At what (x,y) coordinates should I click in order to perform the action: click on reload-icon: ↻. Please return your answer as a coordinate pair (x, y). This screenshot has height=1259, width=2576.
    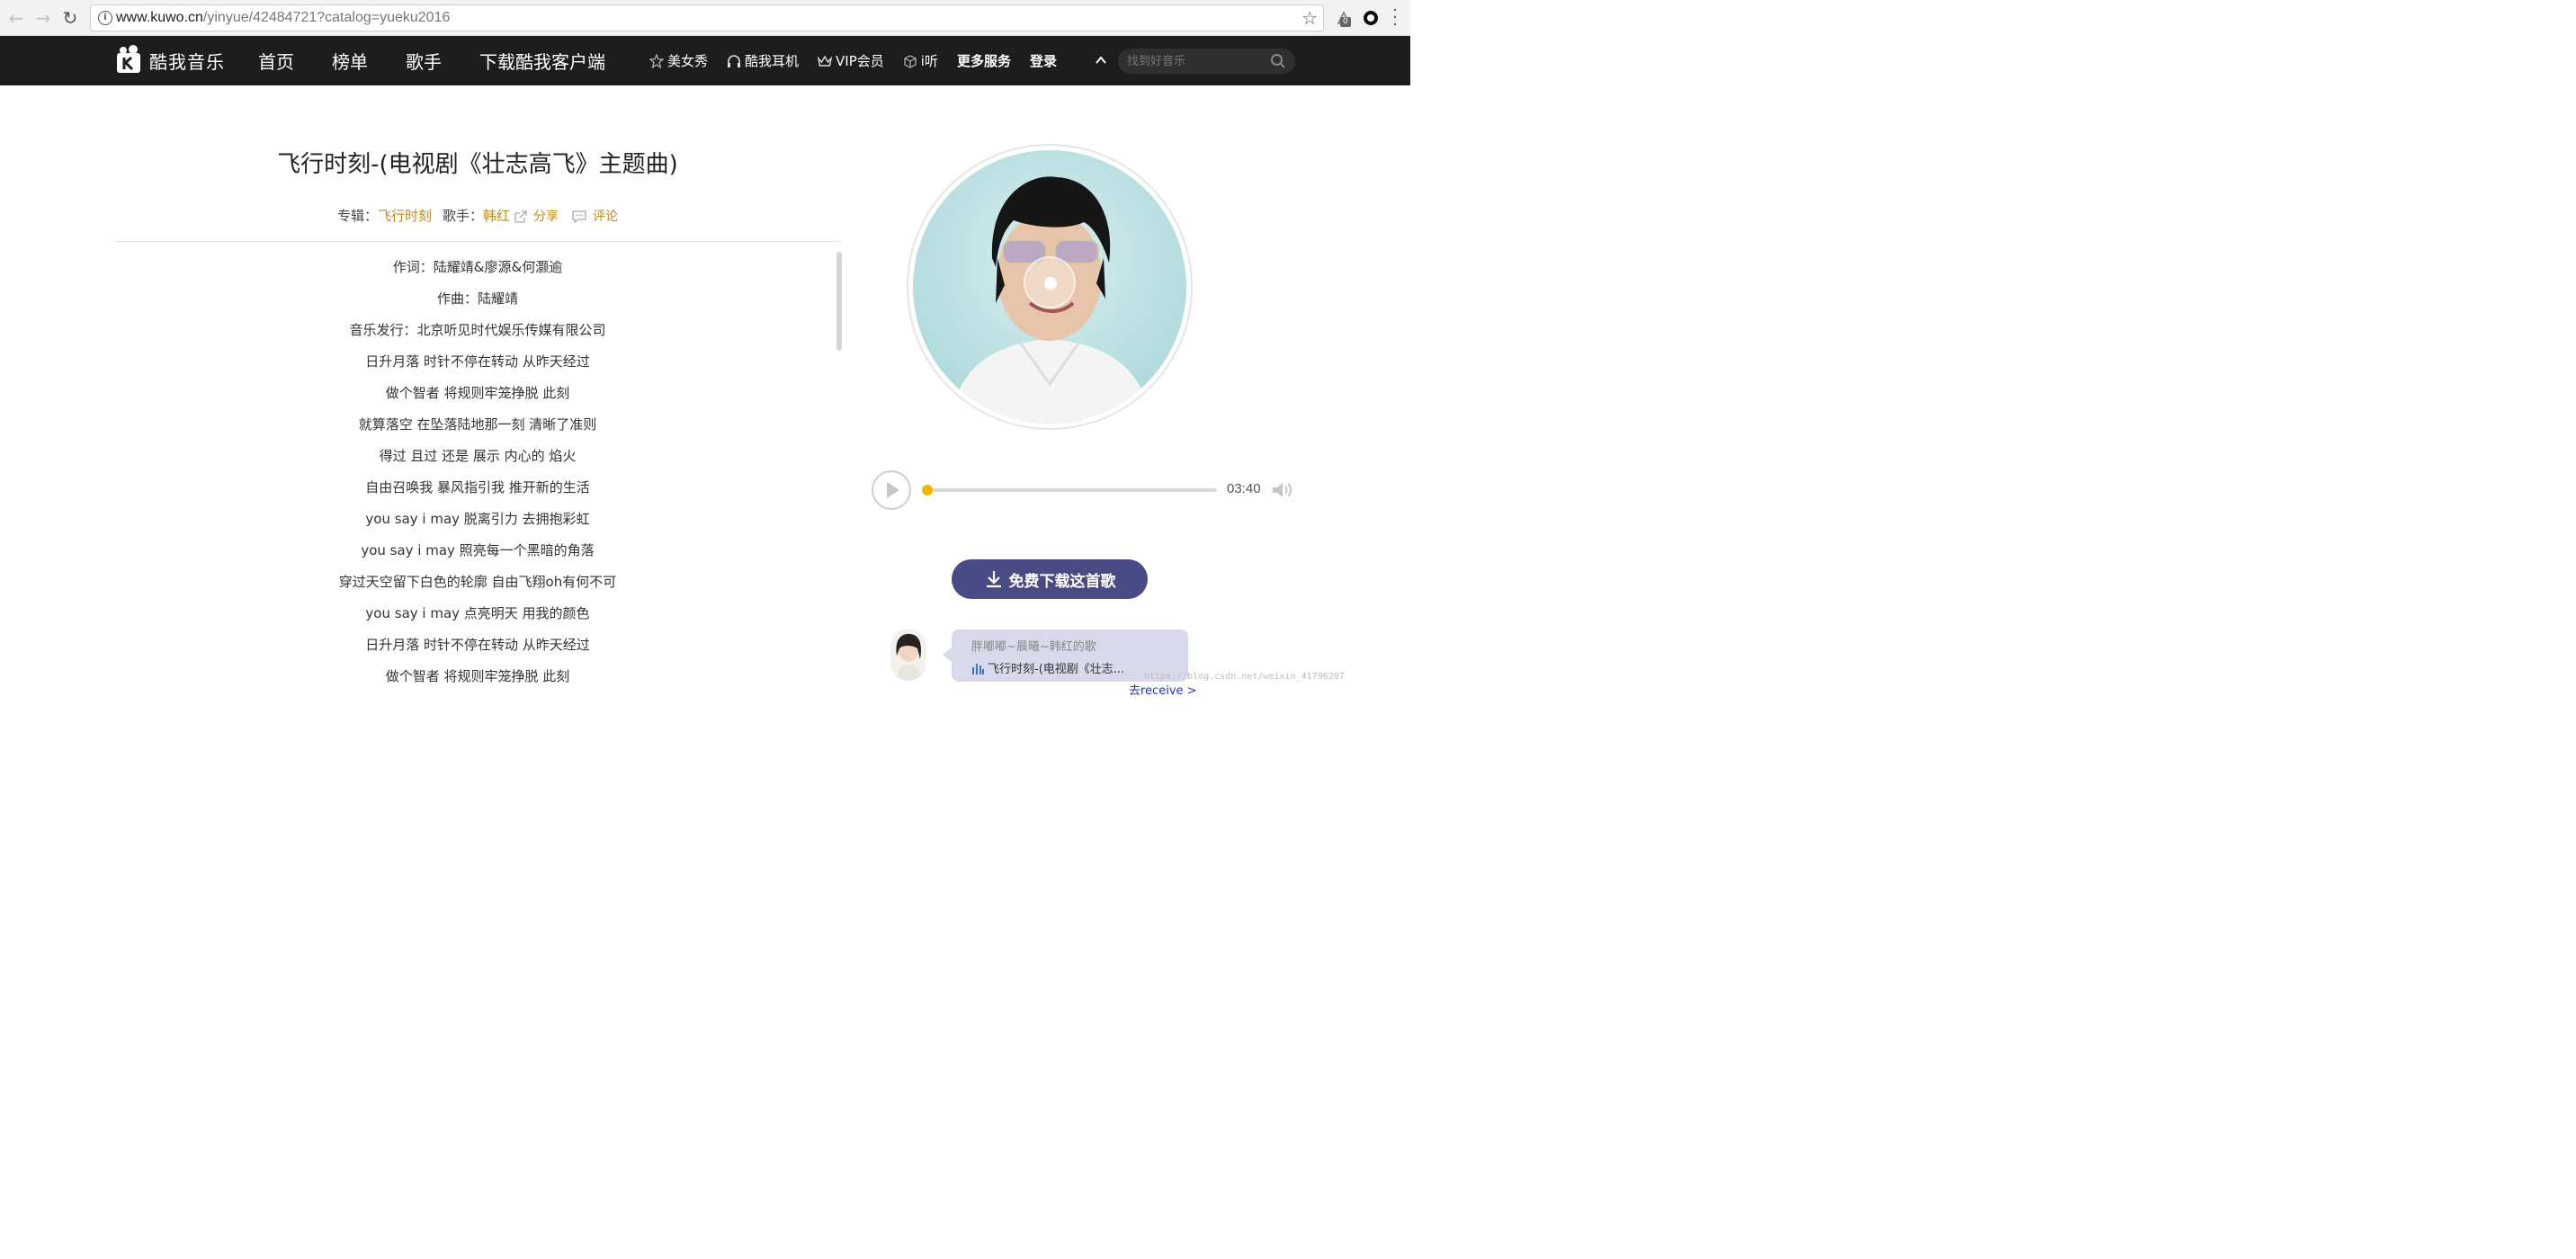
    Looking at the image, I should click on (70, 18).